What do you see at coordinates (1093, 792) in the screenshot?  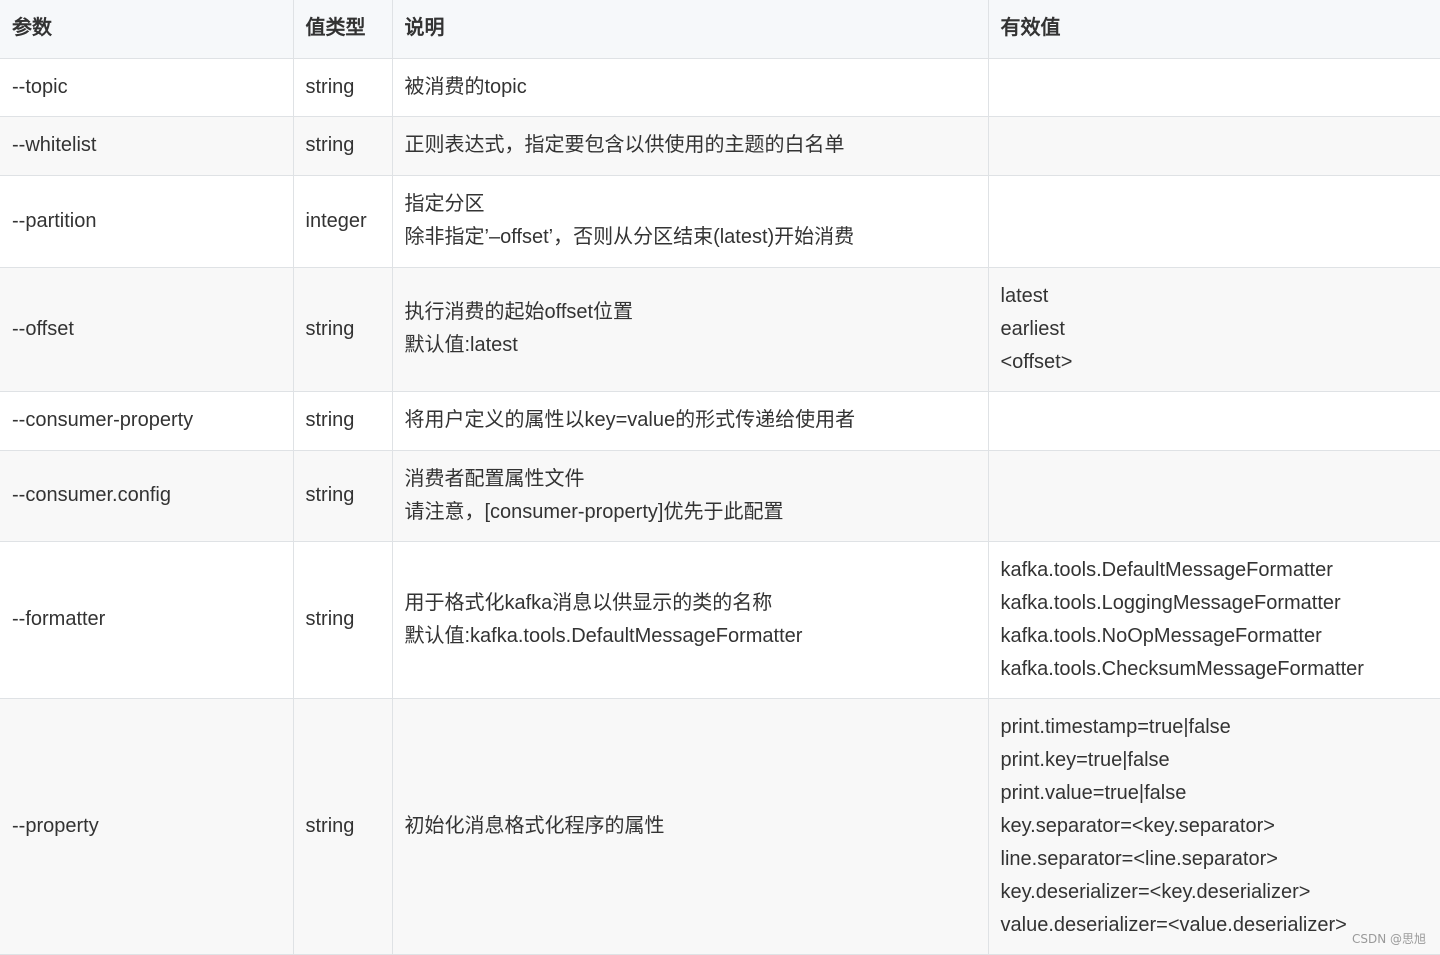 I see `valid-value-line: print.value=true|false` at bounding box center [1093, 792].